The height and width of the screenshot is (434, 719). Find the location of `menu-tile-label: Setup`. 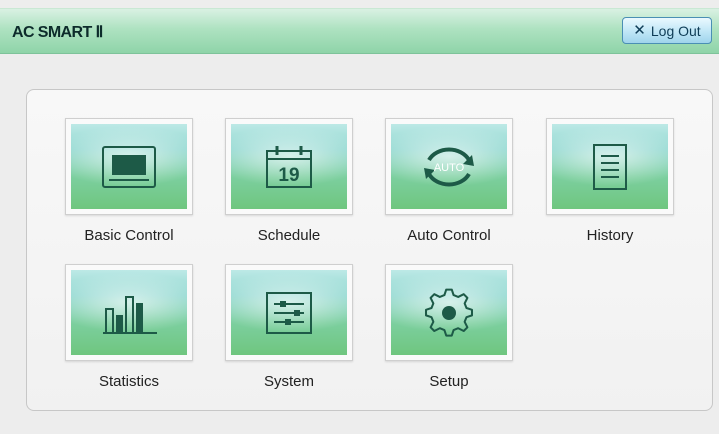

menu-tile-label: Setup is located at coordinates (449, 381).